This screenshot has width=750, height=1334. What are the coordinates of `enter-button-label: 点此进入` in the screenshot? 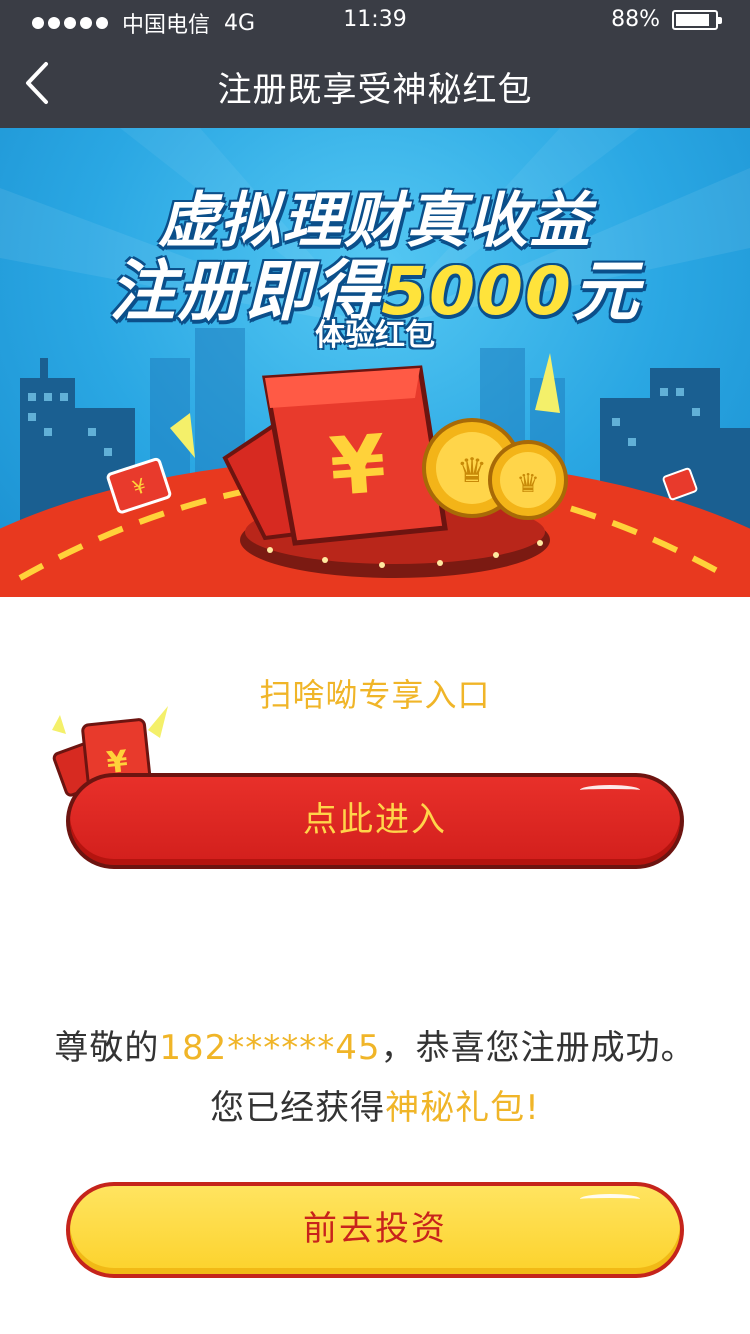 It's located at (375, 820).